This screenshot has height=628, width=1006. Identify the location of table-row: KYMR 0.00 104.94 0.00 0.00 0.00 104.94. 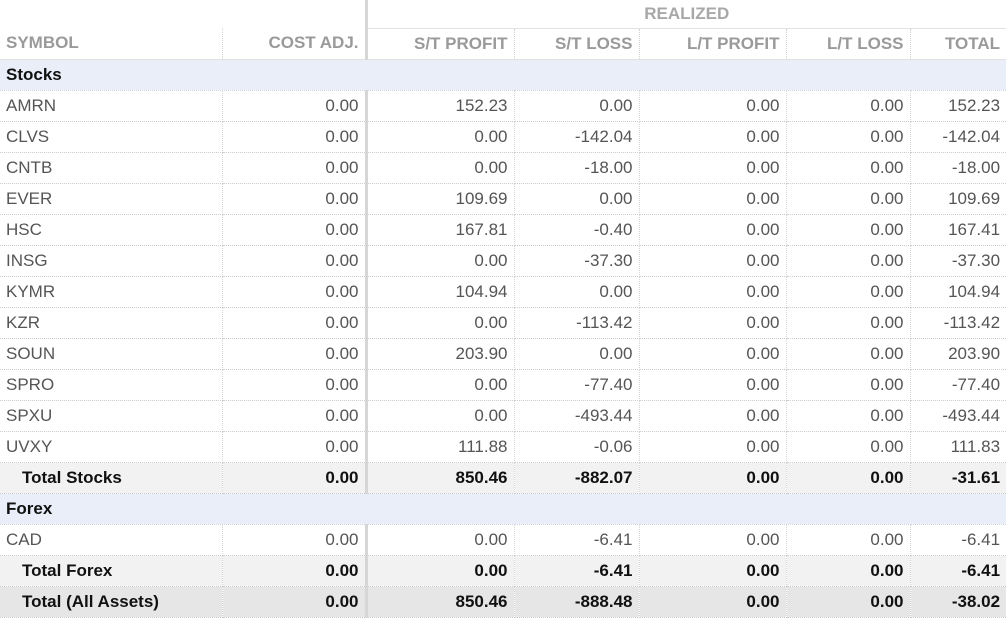
(503, 292).